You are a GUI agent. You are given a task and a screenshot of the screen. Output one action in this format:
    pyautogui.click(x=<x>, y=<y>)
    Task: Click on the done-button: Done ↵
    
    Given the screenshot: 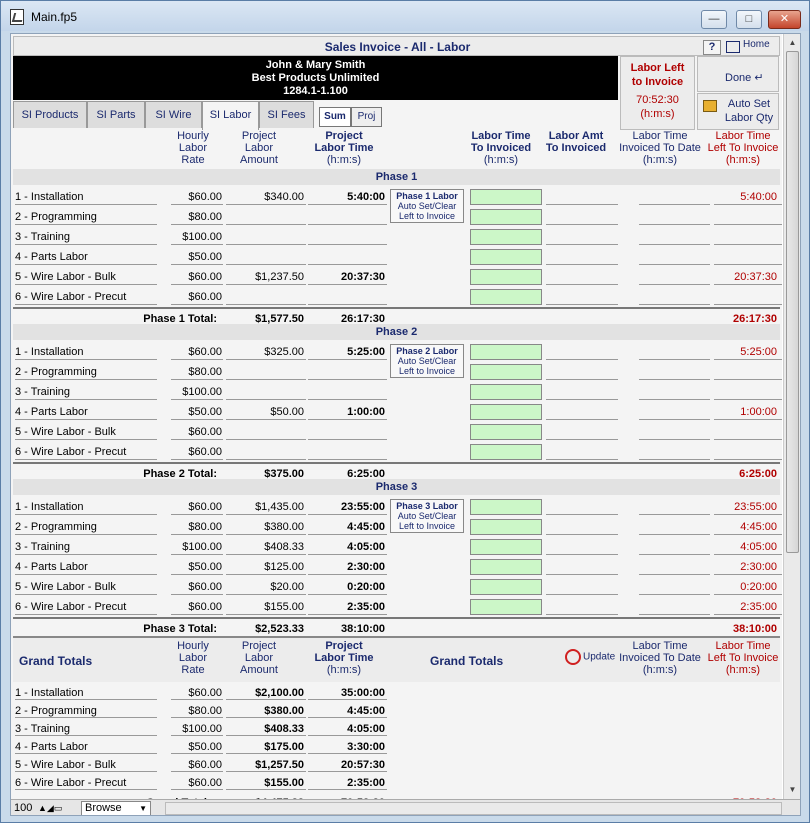 What is the action you would take?
    pyautogui.click(x=738, y=74)
    